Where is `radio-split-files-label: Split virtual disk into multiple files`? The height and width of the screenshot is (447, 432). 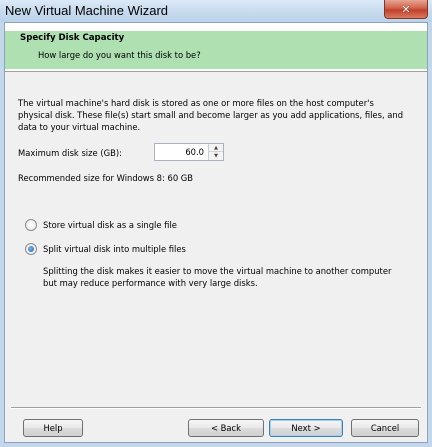
radio-split-files-label: Split virtual disk into multiple files is located at coordinates (114, 249).